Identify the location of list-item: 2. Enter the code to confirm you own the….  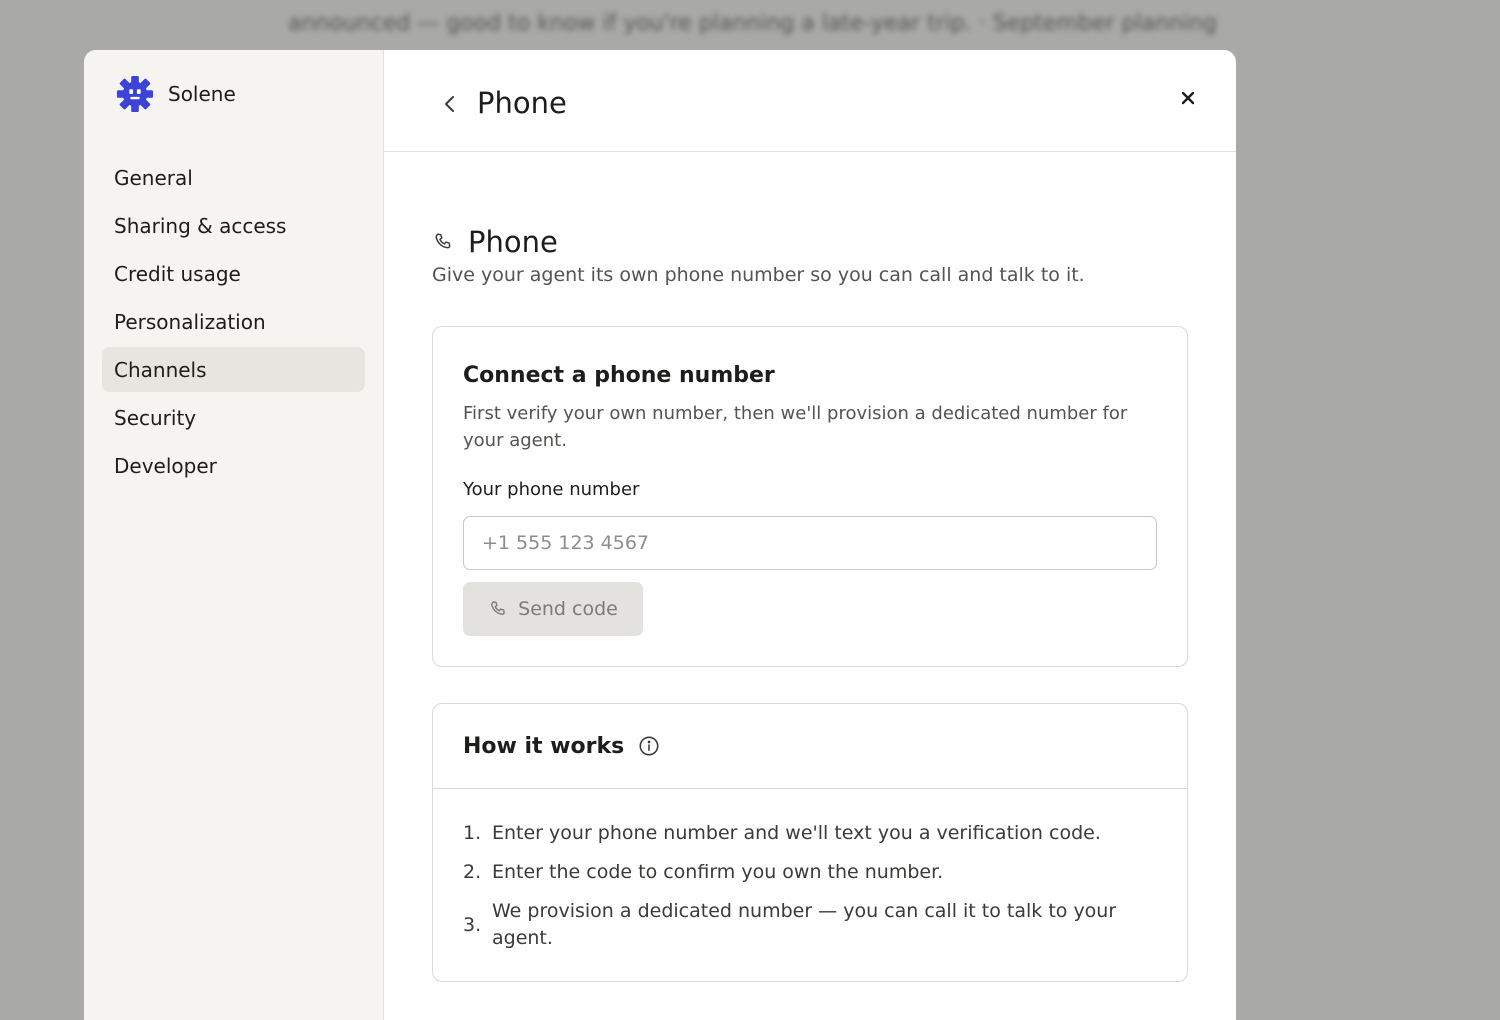
(808, 872).